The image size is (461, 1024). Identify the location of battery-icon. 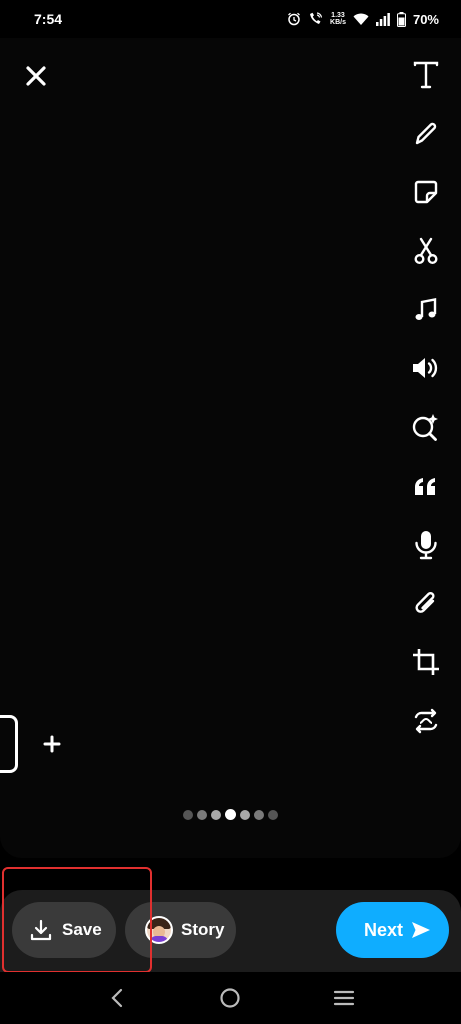
(401, 19).